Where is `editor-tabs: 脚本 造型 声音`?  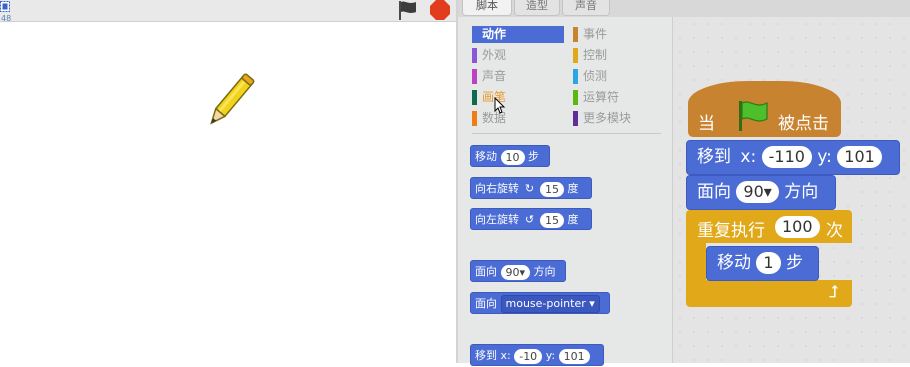
editor-tabs: 脚本 造型 声音 is located at coordinates (684, 8).